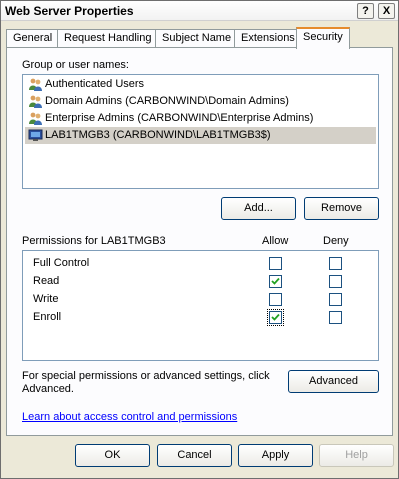 Image resolution: width=399 pixels, height=479 pixels. Describe the element at coordinates (268, 38) in the screenshot. I see `tab-extensions: Extensions` at that location.